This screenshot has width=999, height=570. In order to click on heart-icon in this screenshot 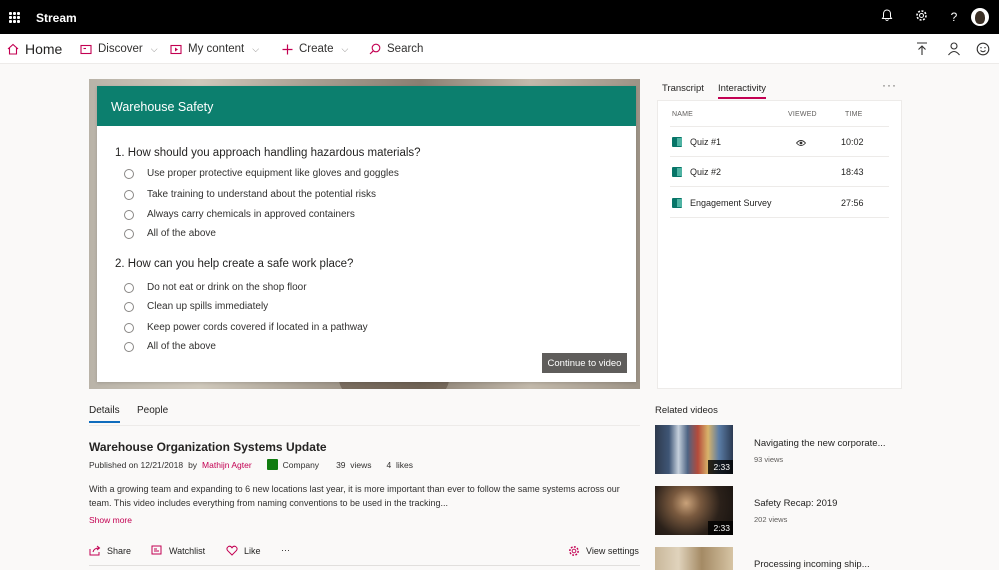, I will do `click(232, 550)`.